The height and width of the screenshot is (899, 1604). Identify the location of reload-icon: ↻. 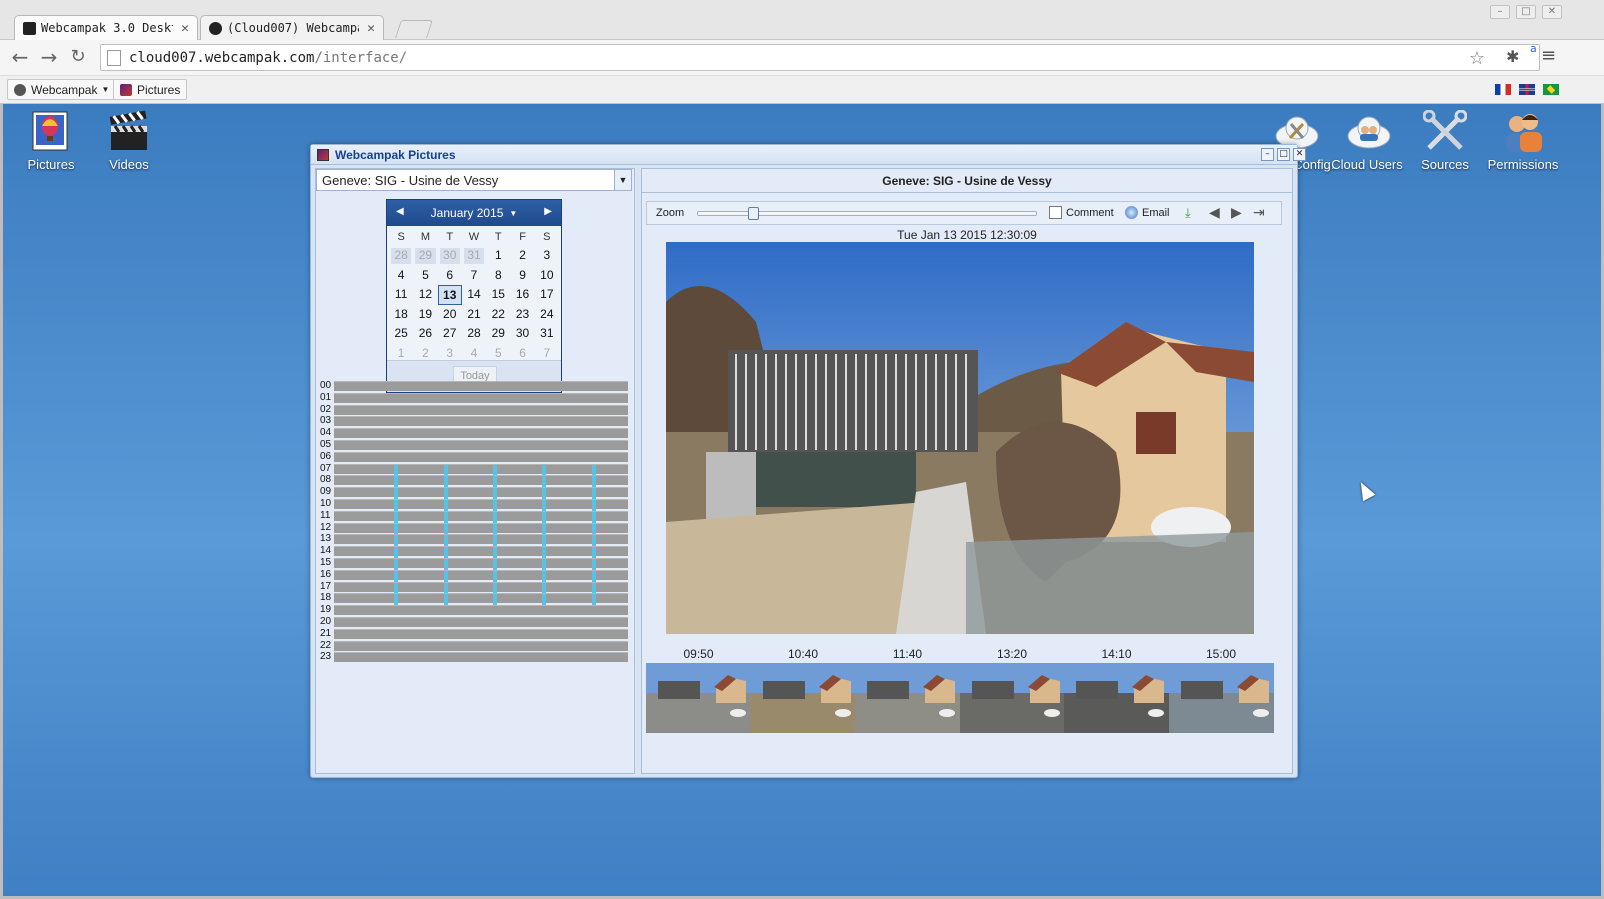
(78, 56).